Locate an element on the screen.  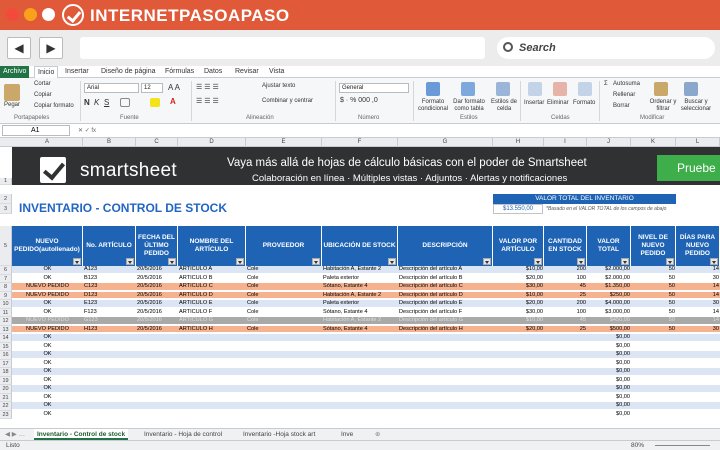
find-select-icon is located at coordinates (691, 89).